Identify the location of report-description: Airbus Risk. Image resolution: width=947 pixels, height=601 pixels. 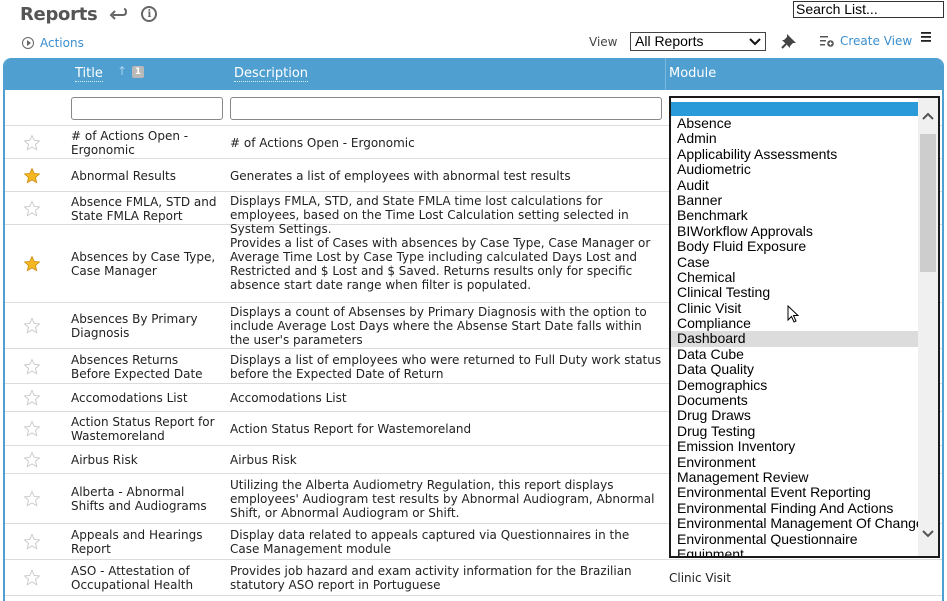
(263, 460).